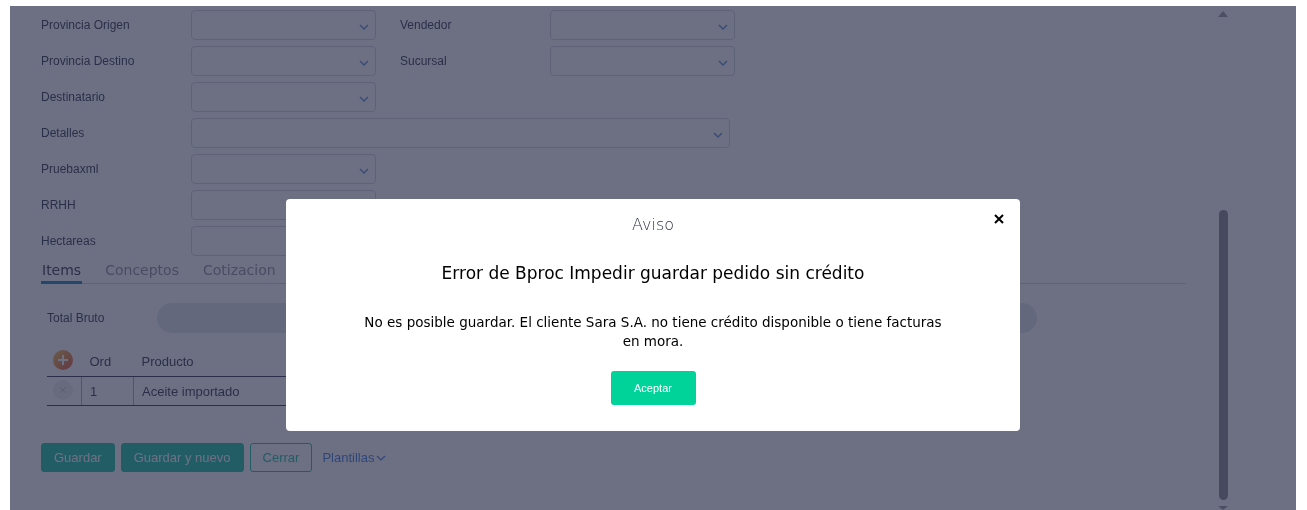 The height and width of the screenshot is (510, 1307). Describe the element at coordinates (426, 25) in the screenshot. I see `field-label: Vendedor` at that location.